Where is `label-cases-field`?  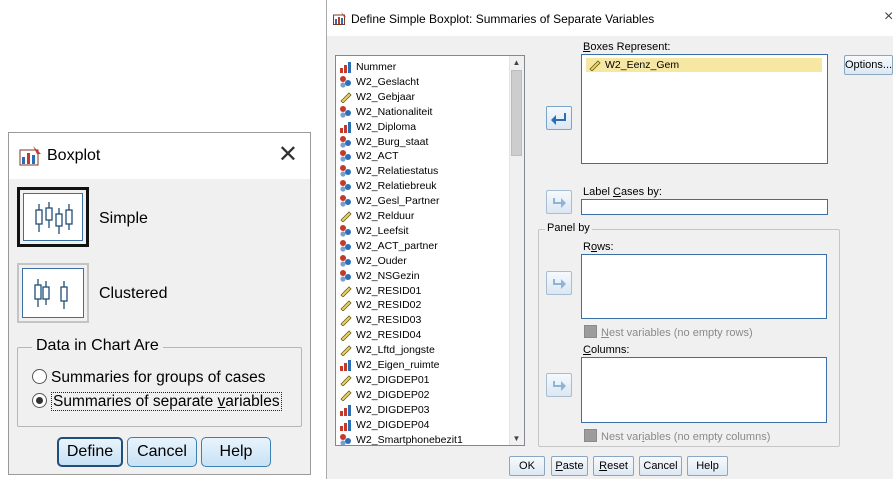 label-cases-field is located at coordinates (704, 207).